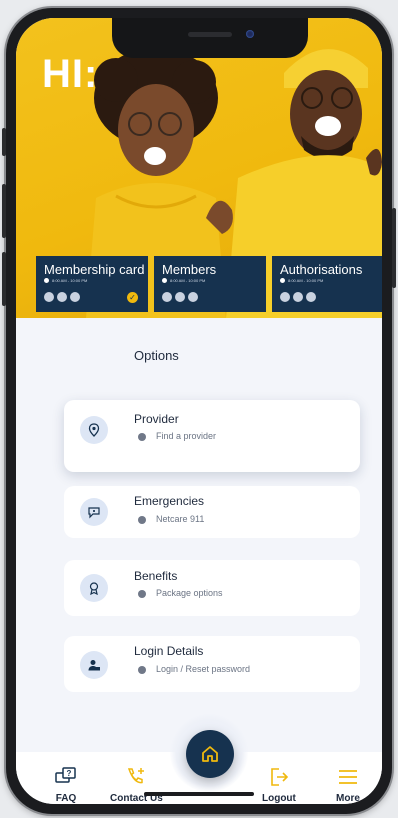 The height and width of the screenshot is (818, 398). Describe the element at coordinates (171, 519) in the screenshot. I see `option-subtitle: Netcare 911` at that location.